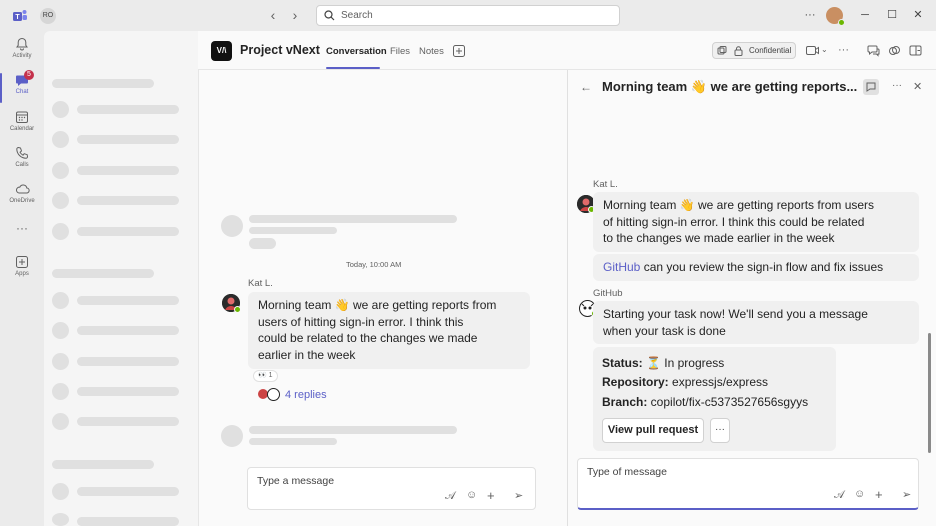 Image resolution: width=936 pixels, height=526 pixels. I want to click on popout-chat-icon, so click(871, 87).